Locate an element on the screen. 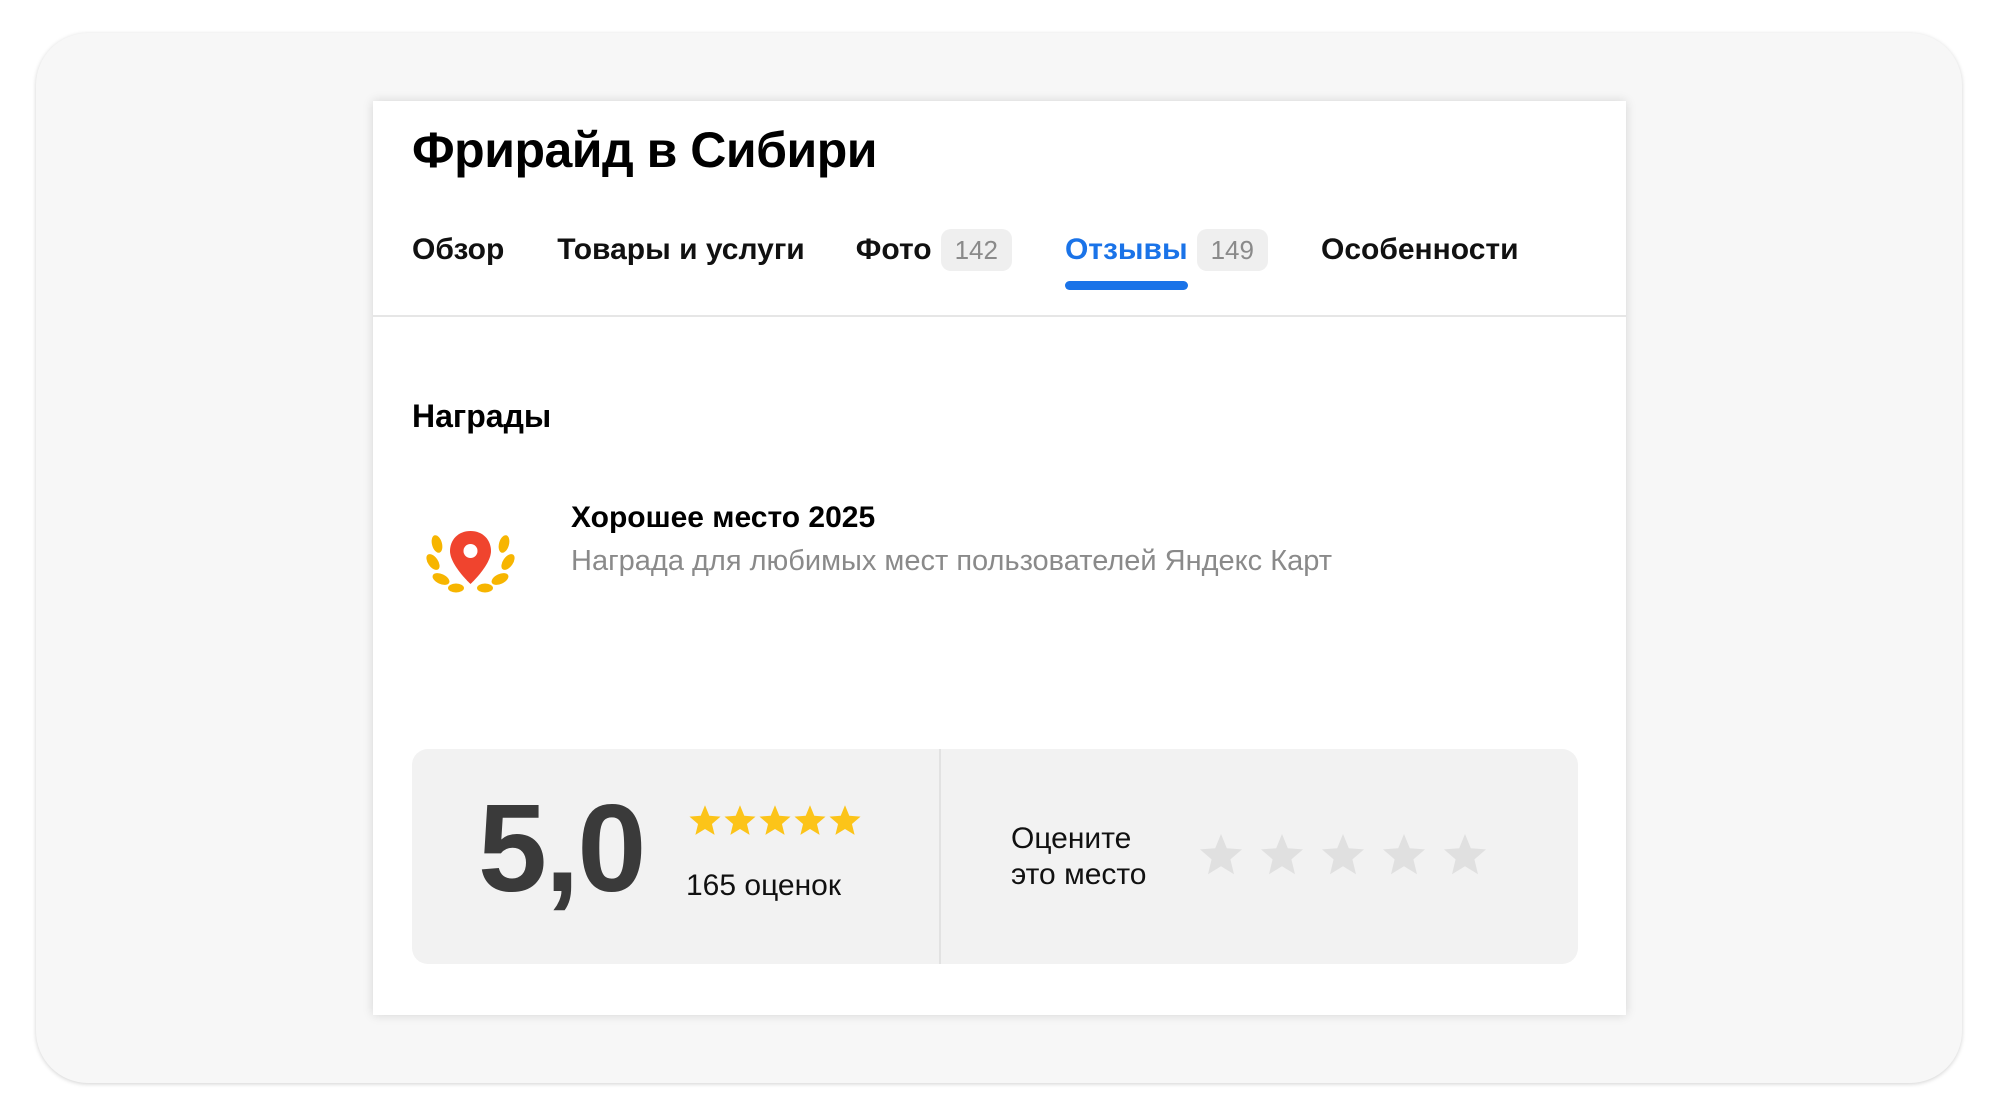 This screenshot has width=1999, height=1115. tab-label: Особенности is located at coordinates (1419, 249).